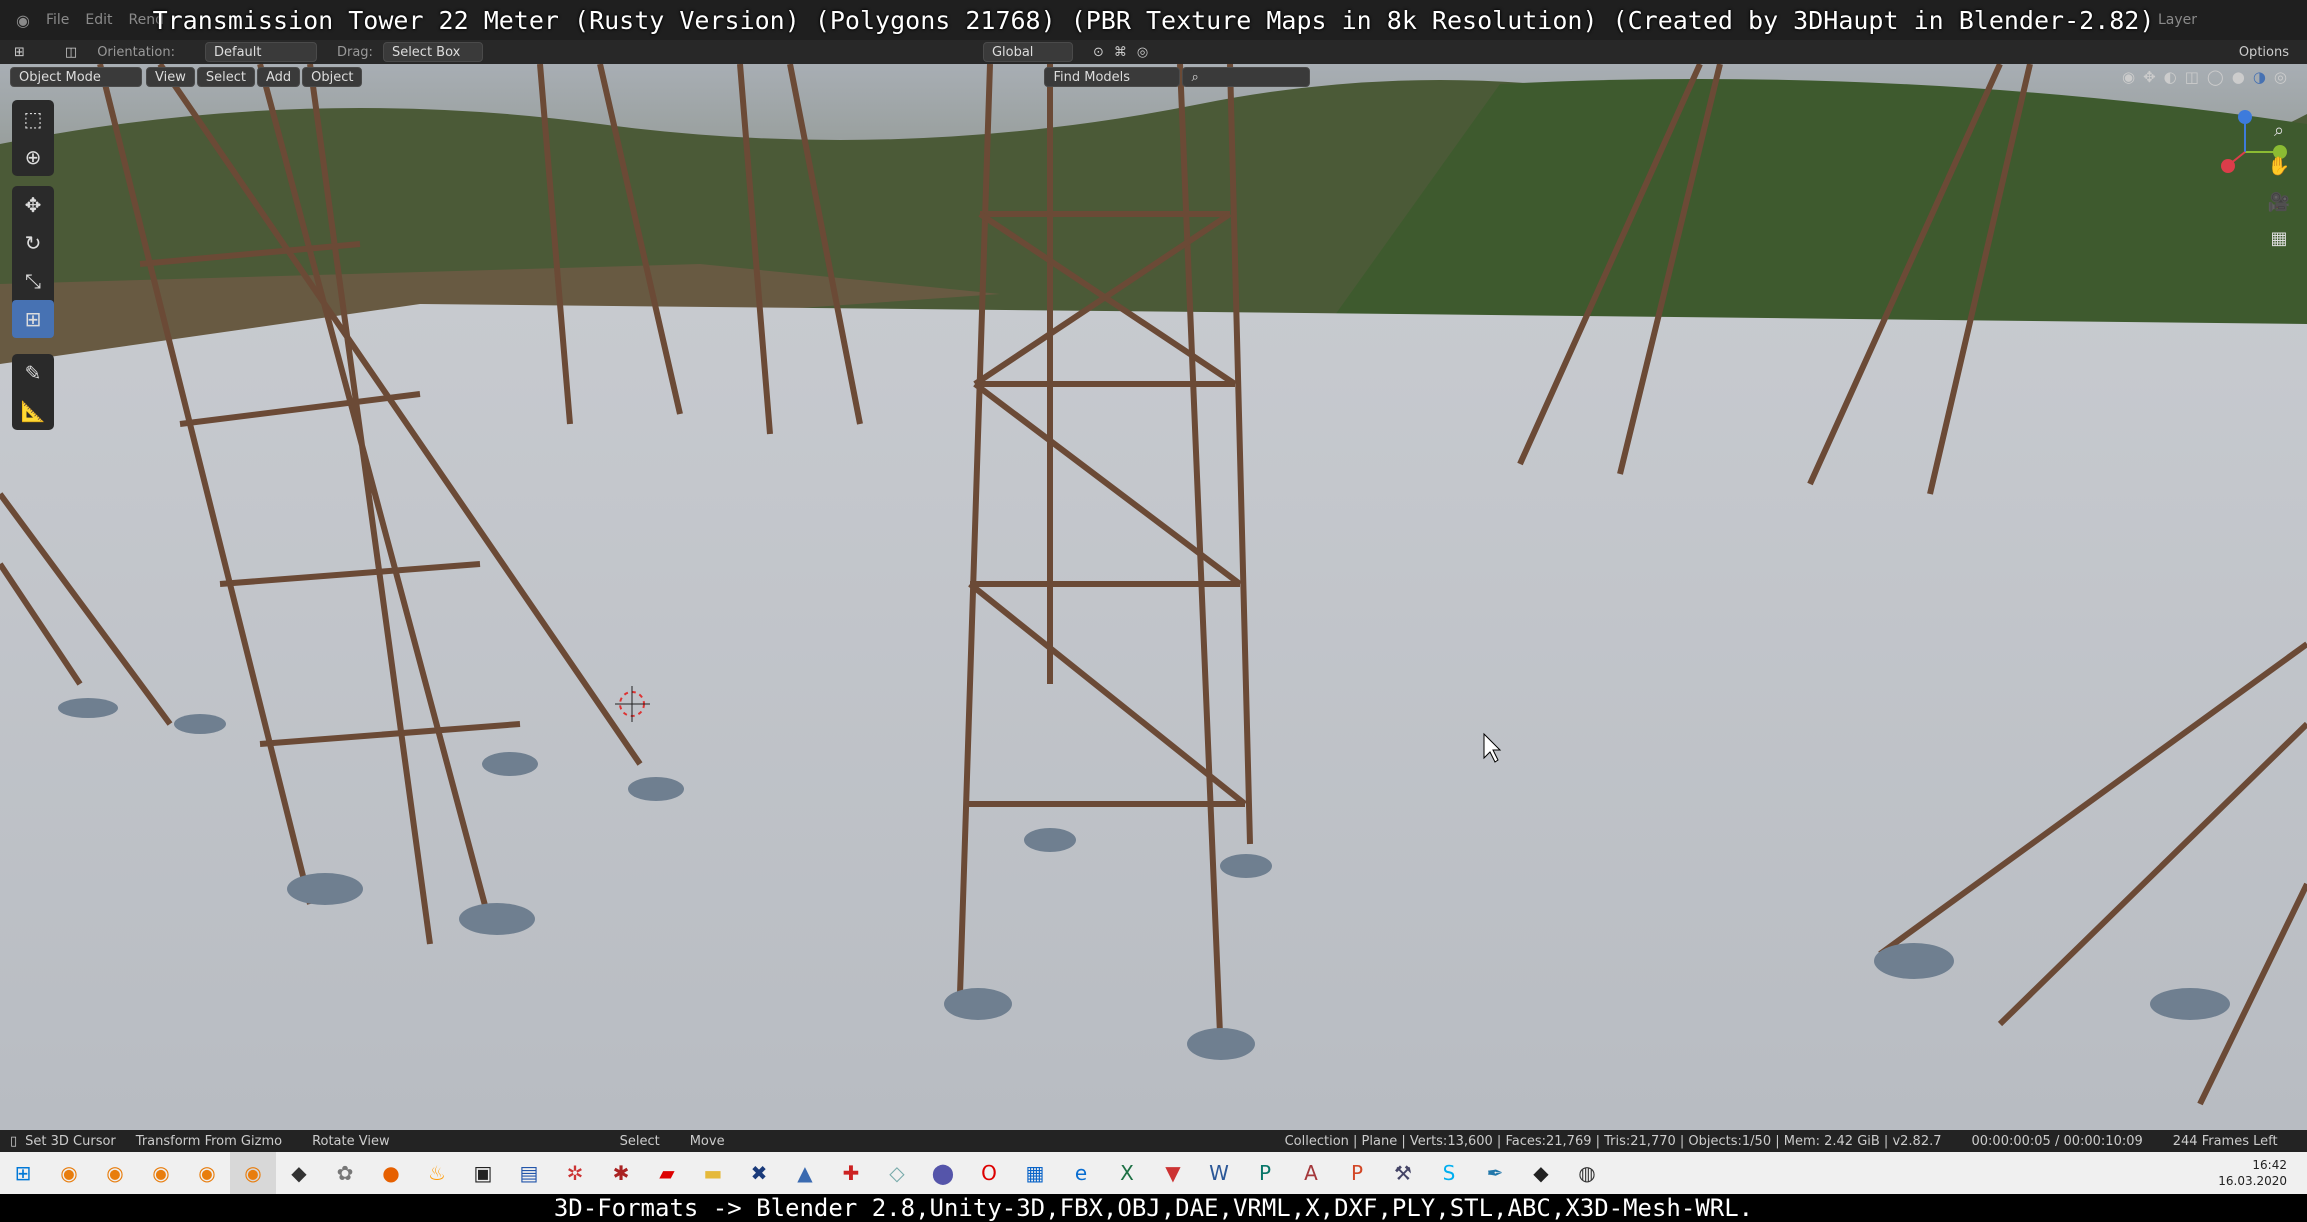 The image size is (2307, 1222). I want to click on measure-icon: 📐, so click(33, 411).